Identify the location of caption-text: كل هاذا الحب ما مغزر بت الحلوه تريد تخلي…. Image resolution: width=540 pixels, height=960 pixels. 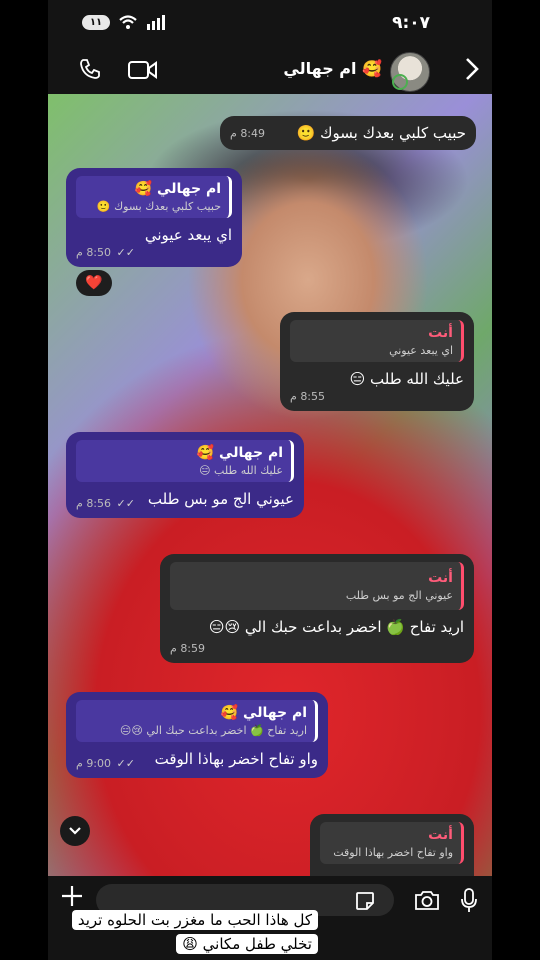
(194, 932).